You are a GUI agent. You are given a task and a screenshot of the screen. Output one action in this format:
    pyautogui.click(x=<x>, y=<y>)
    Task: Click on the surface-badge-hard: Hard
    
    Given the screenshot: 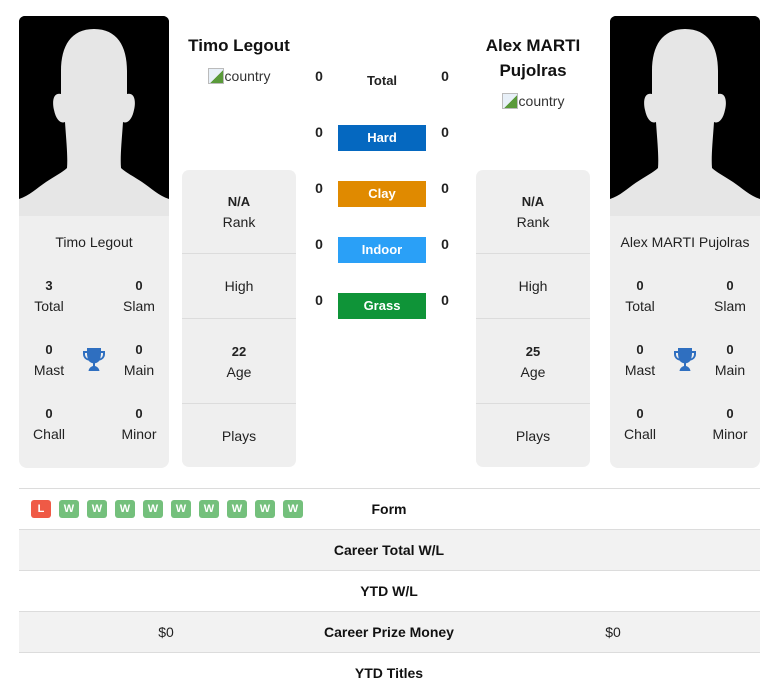 What is the action you would take?
    pyautogui.click(x=382, y=138)
    